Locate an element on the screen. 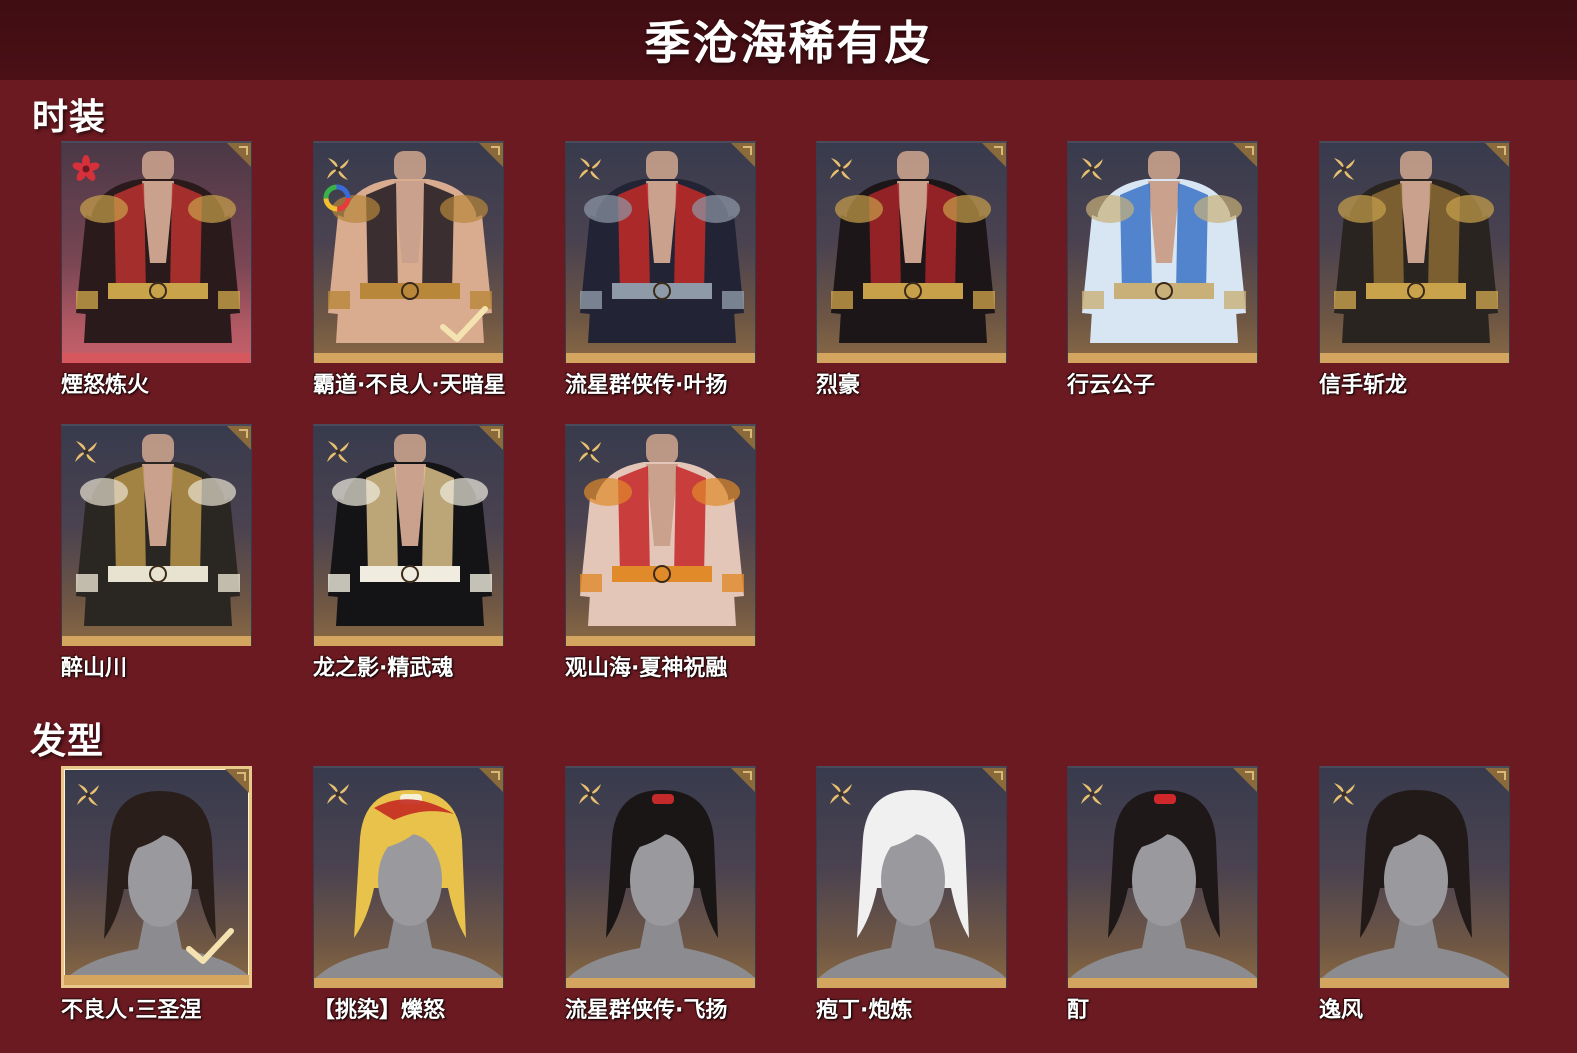  outfit-name: 信手斩龙 is located at coordinates (1363, 385).